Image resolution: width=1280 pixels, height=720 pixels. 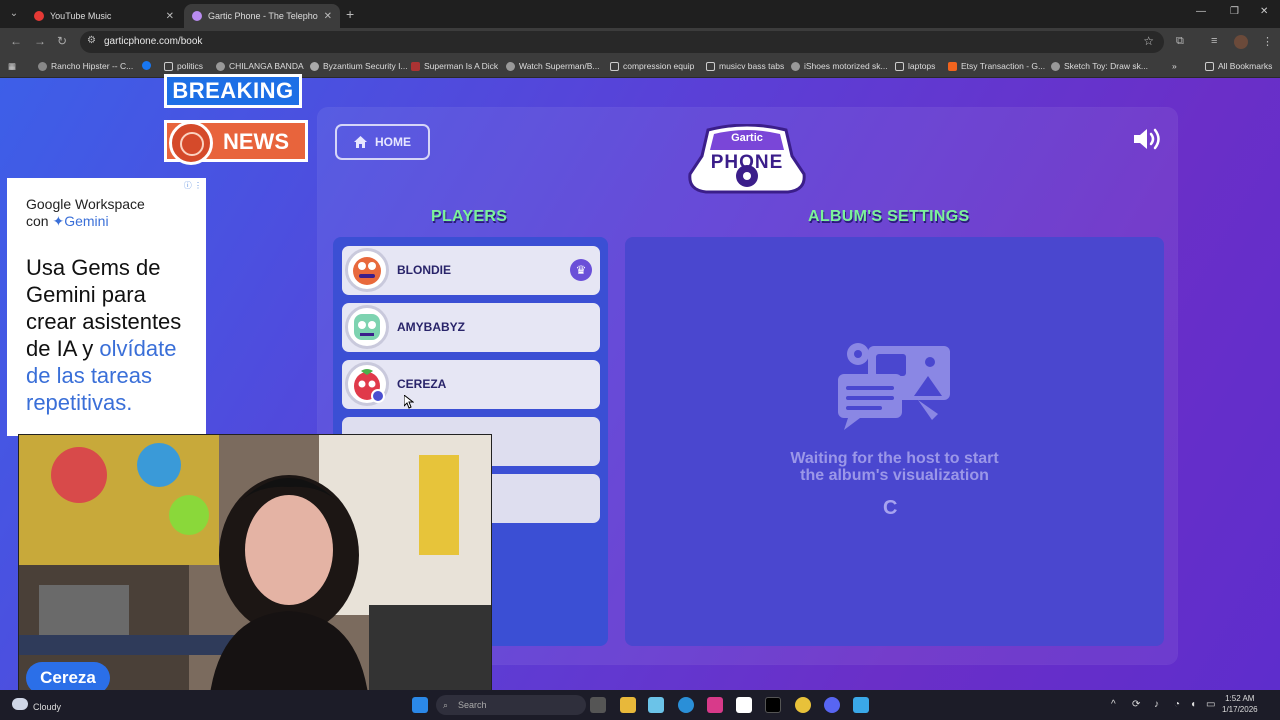 I want to click on gartic-phone-logo: Gartic PHONE, so click(x=747, y=159).